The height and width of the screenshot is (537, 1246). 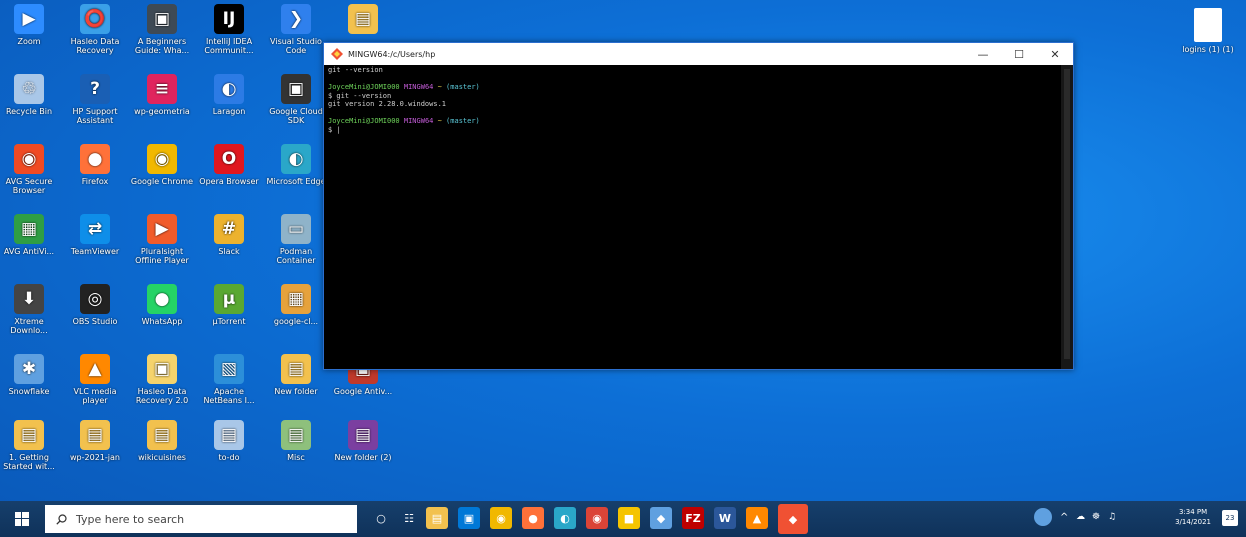 I want to click on app-icon: ◉, so click(x=162, y=159).